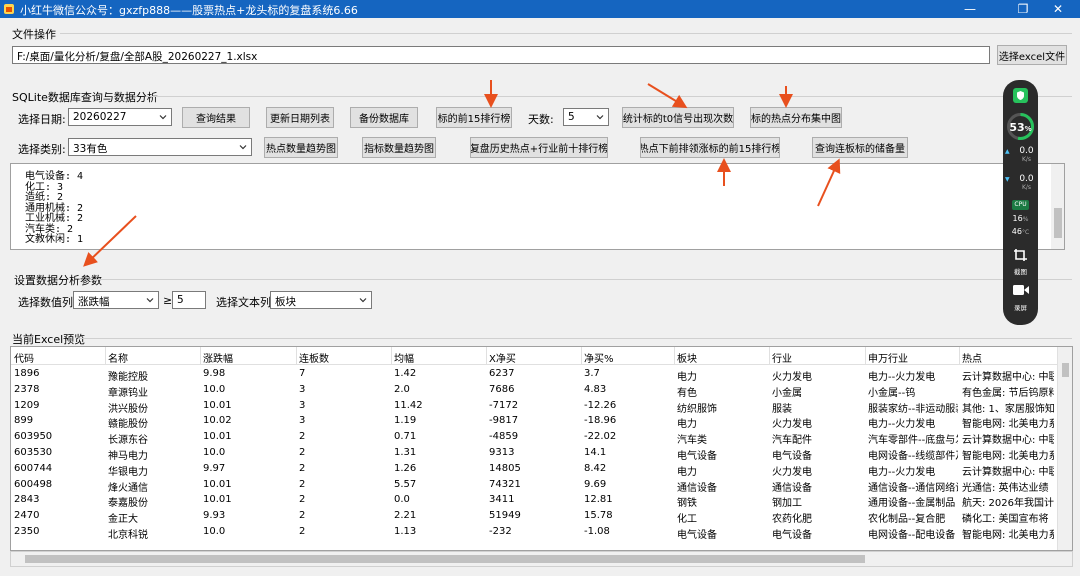 This screenshot has width=1080, height=576. What do you see at coordinates (245, 302) in the screenshot?
I see `text-column-label: 选择文本列:` at bounding box center [245, 302].